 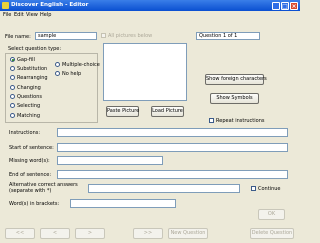 I want to click on radio-selecting-label: Selecting, so click(x=29, y=106).